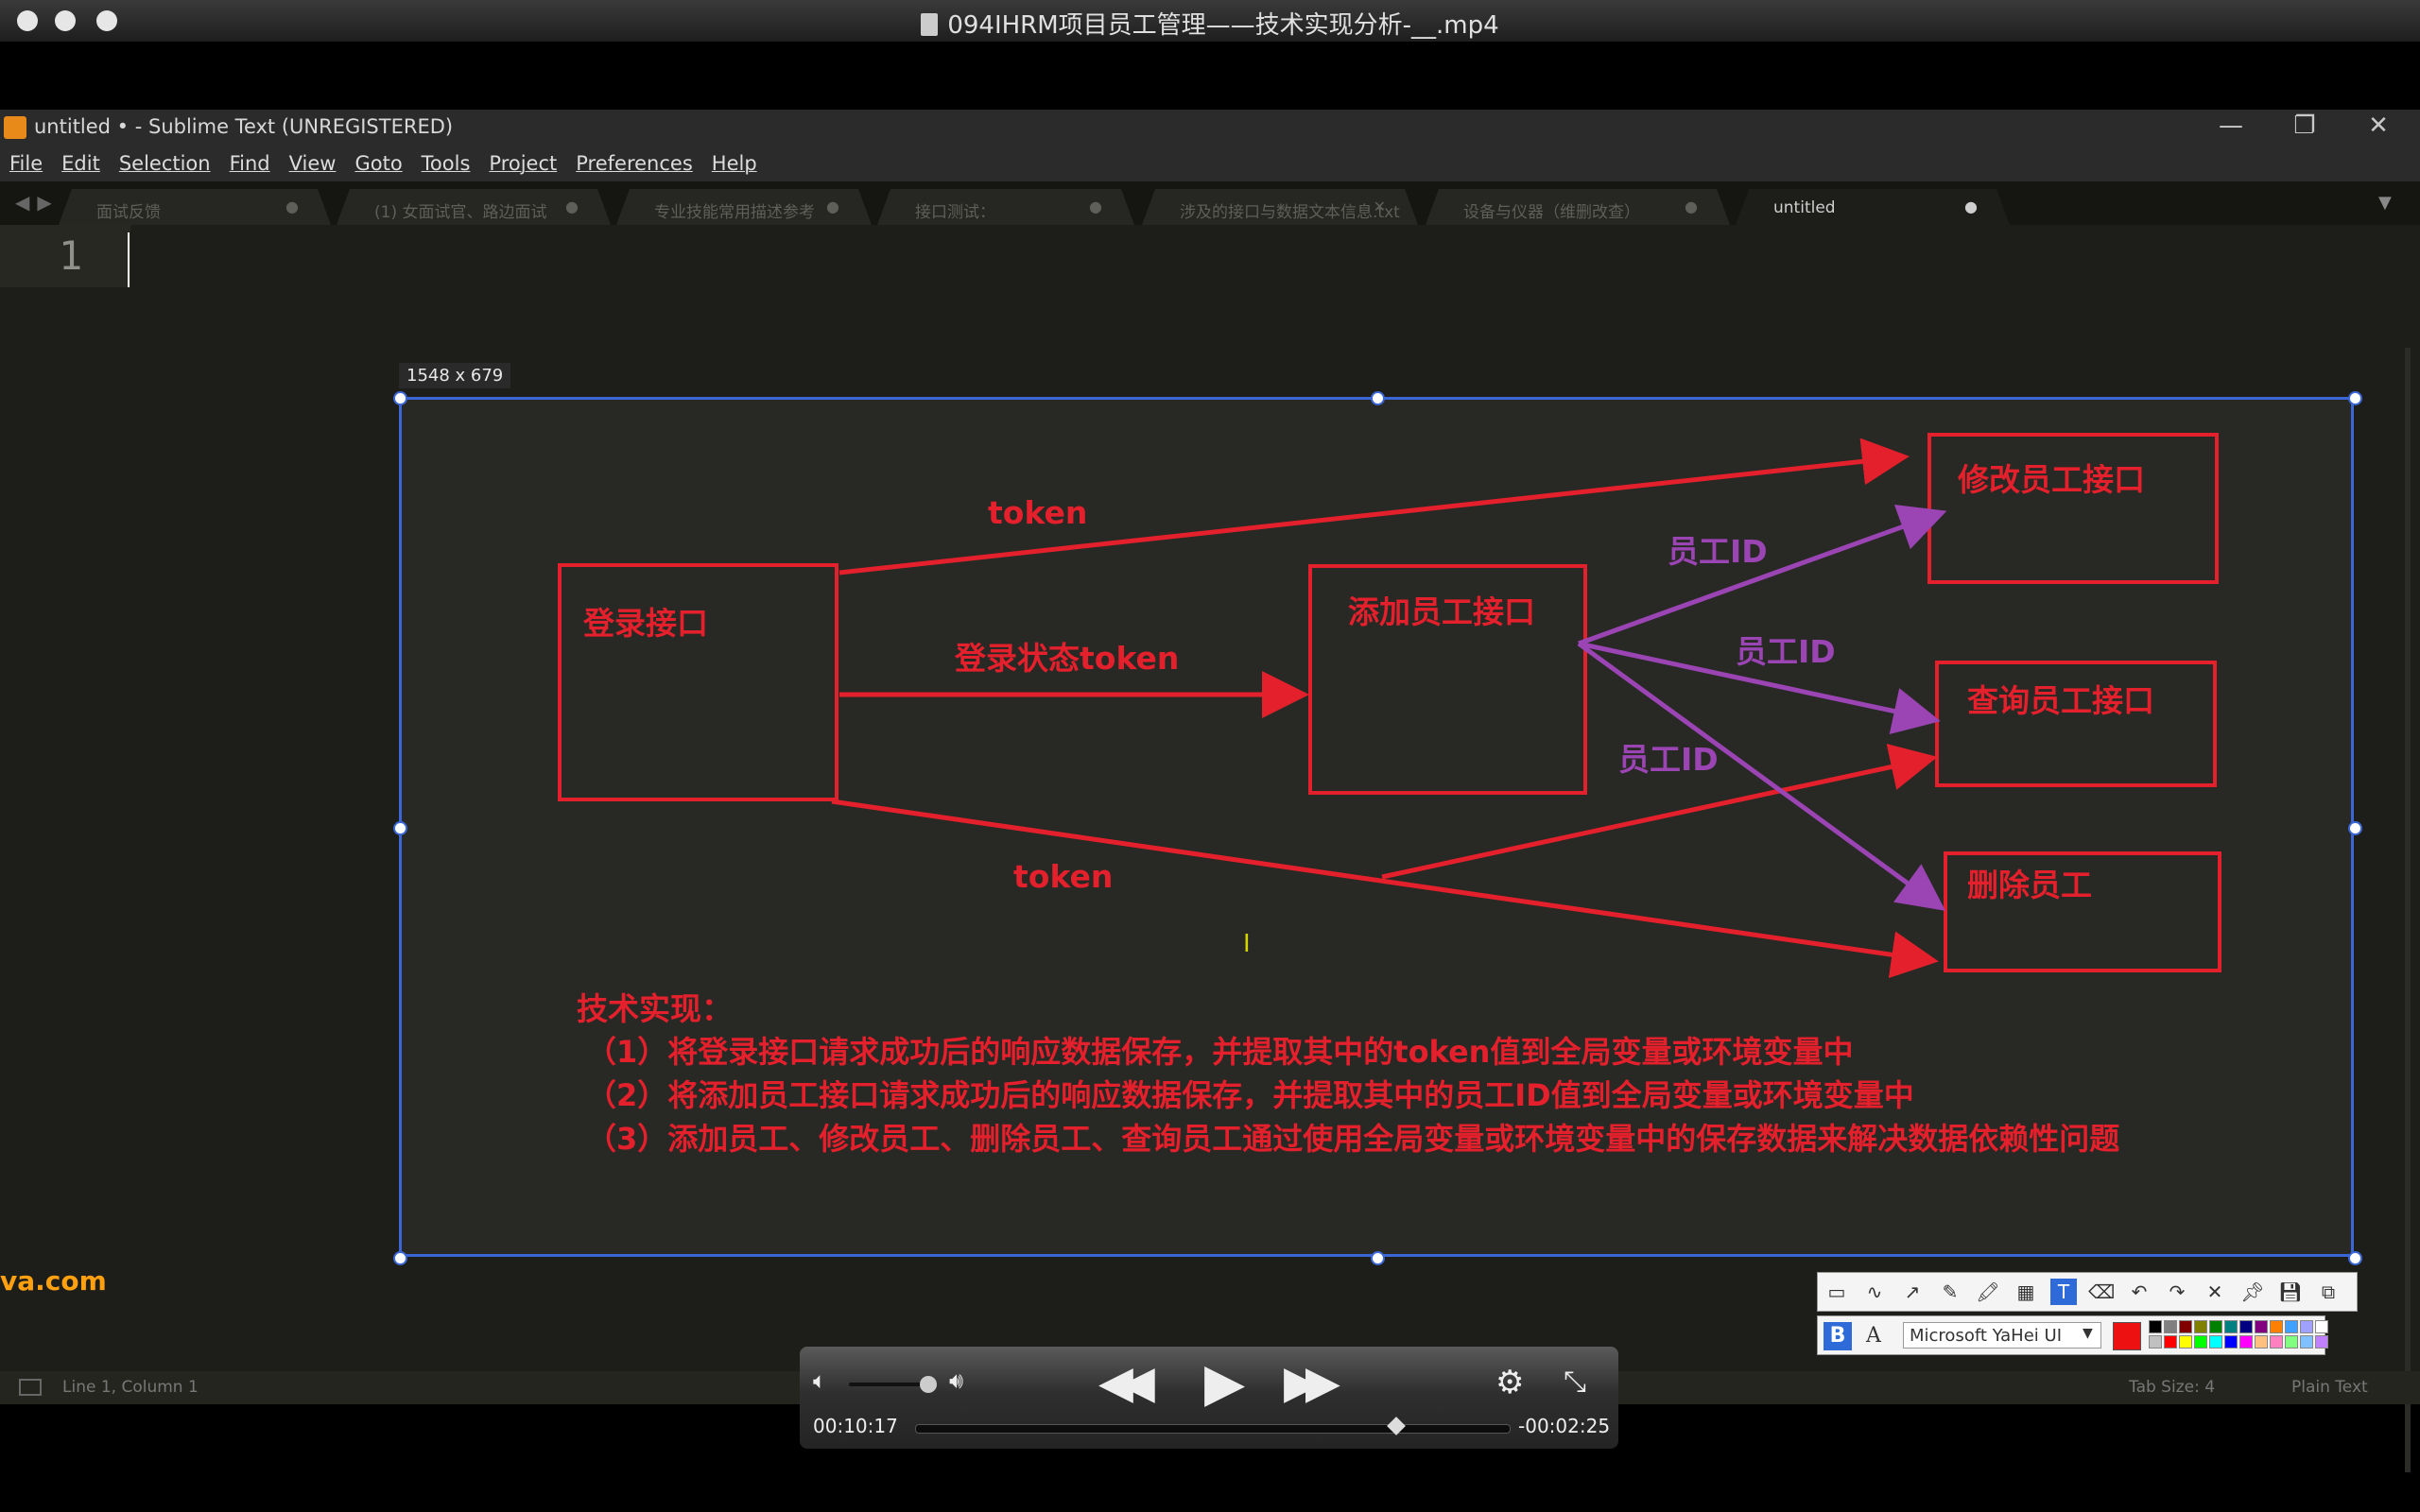  What do you see at coordinates (130, 1387) in the screenshot?
I see `status-position: Line 1, Column 1` at bounding box center [130, 1387].